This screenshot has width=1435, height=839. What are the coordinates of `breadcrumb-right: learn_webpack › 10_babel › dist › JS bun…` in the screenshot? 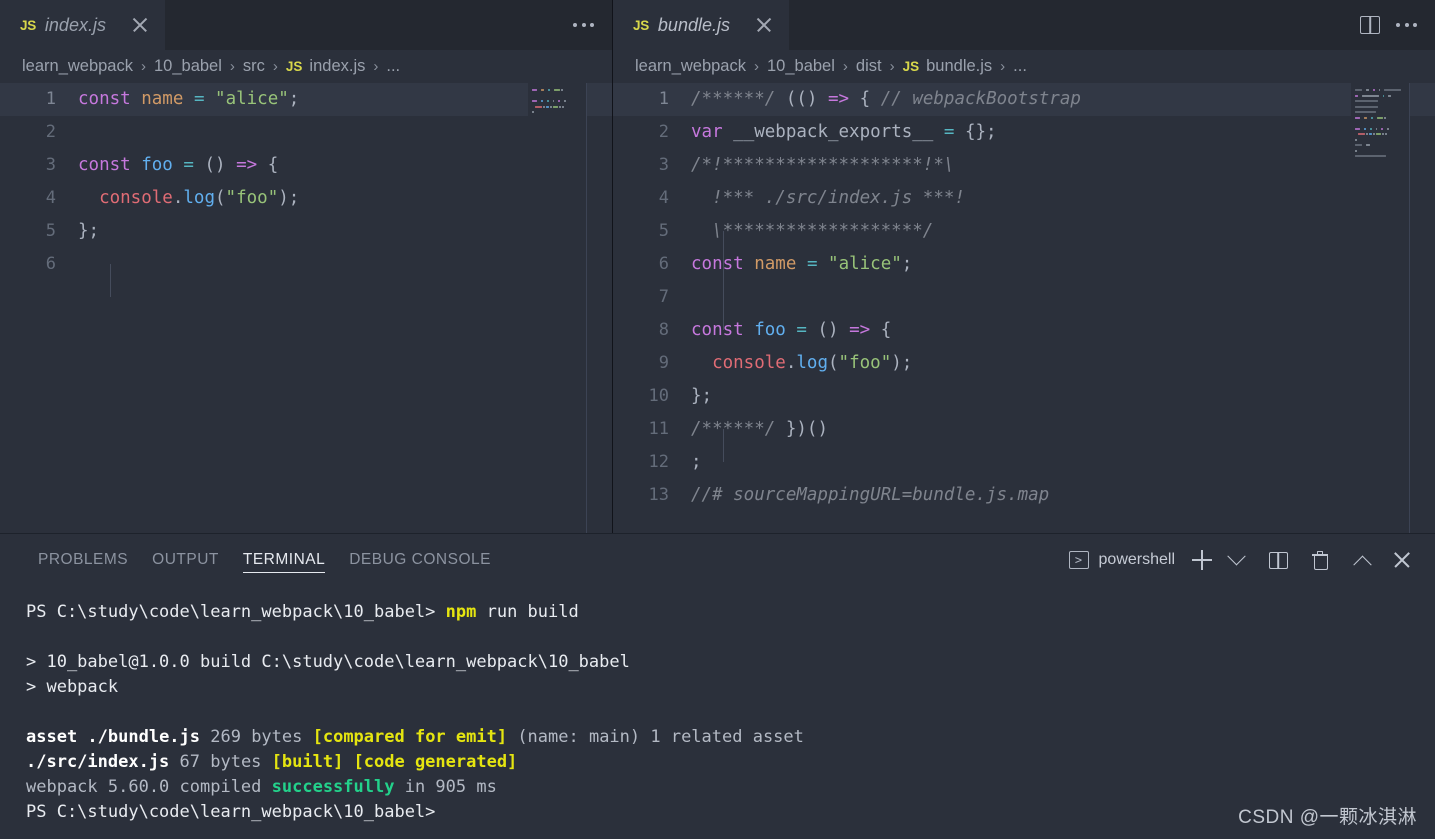 It's located at (1024, 66).